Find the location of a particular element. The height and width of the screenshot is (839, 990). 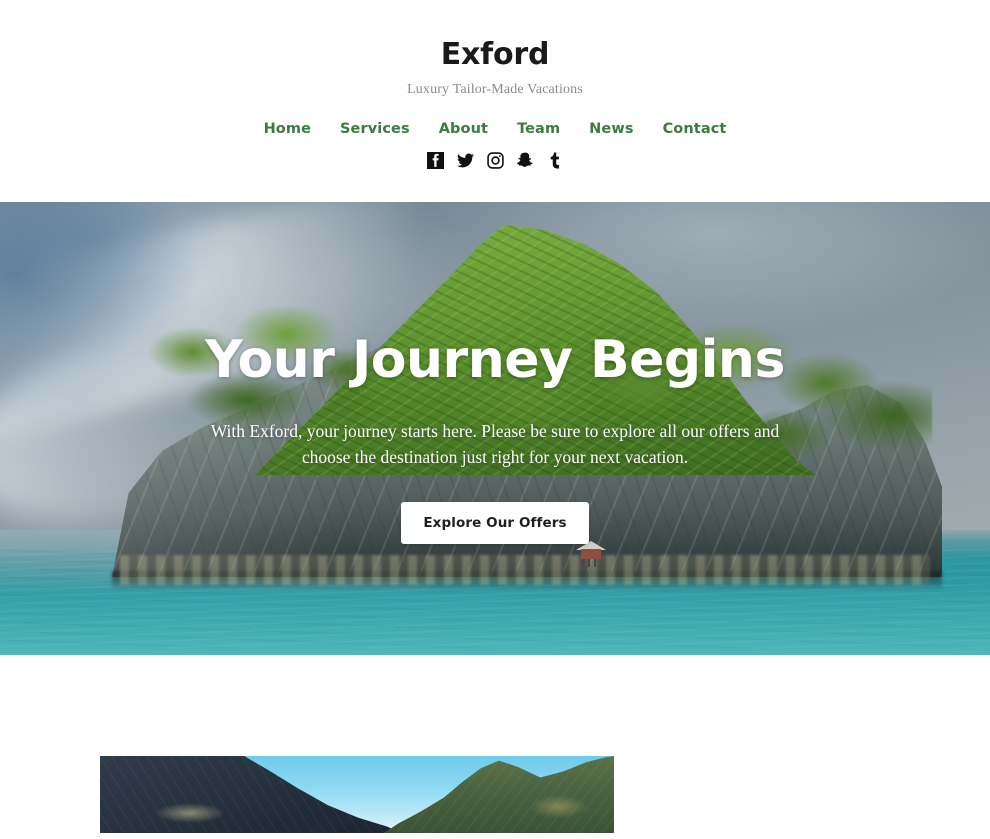

tumblr-icon is located at coordinates (555, 160).